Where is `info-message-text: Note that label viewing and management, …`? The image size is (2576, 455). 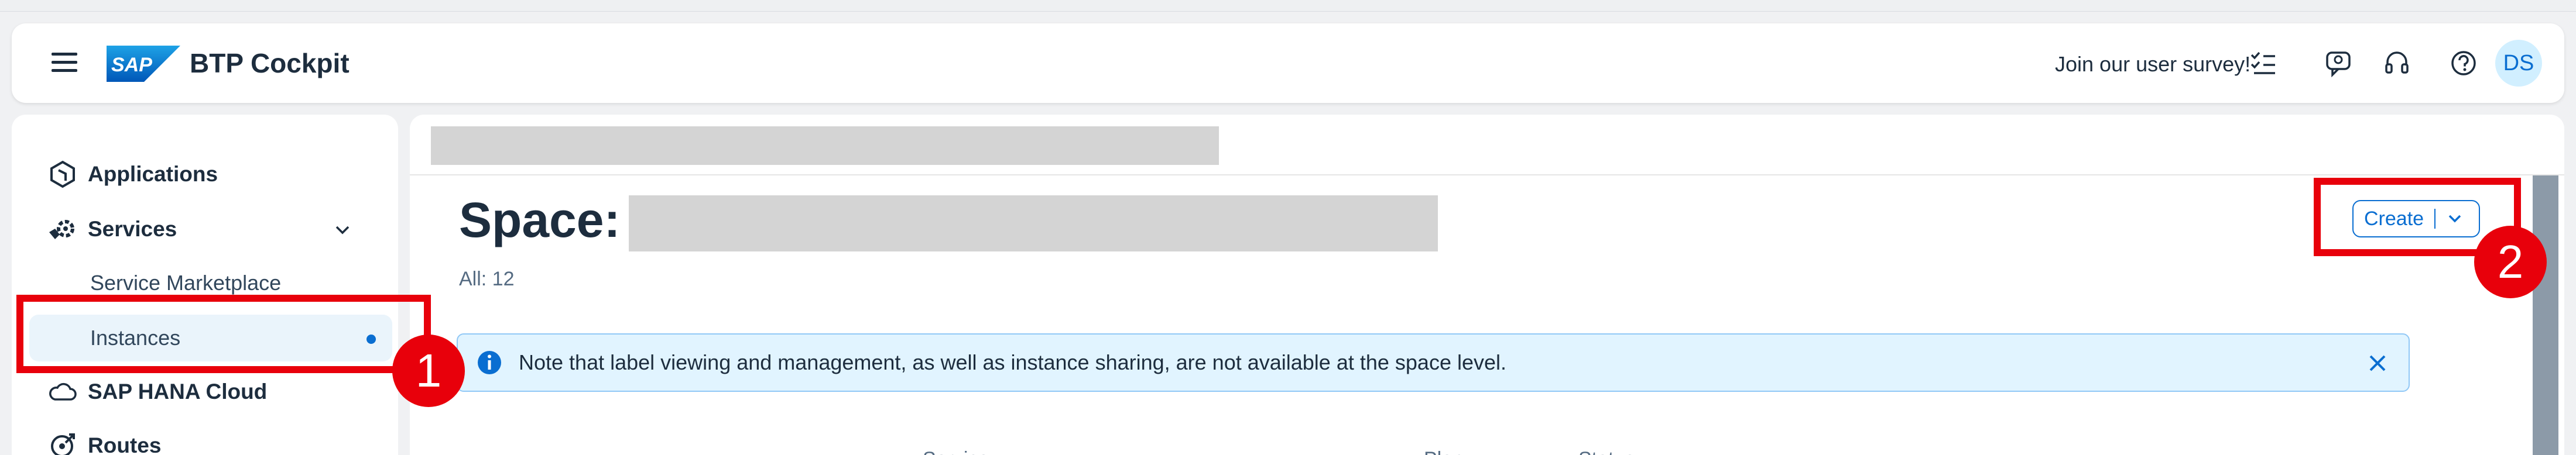
info-message-text: Note that label viewing and management, … is located at coordinates (1013, 362).